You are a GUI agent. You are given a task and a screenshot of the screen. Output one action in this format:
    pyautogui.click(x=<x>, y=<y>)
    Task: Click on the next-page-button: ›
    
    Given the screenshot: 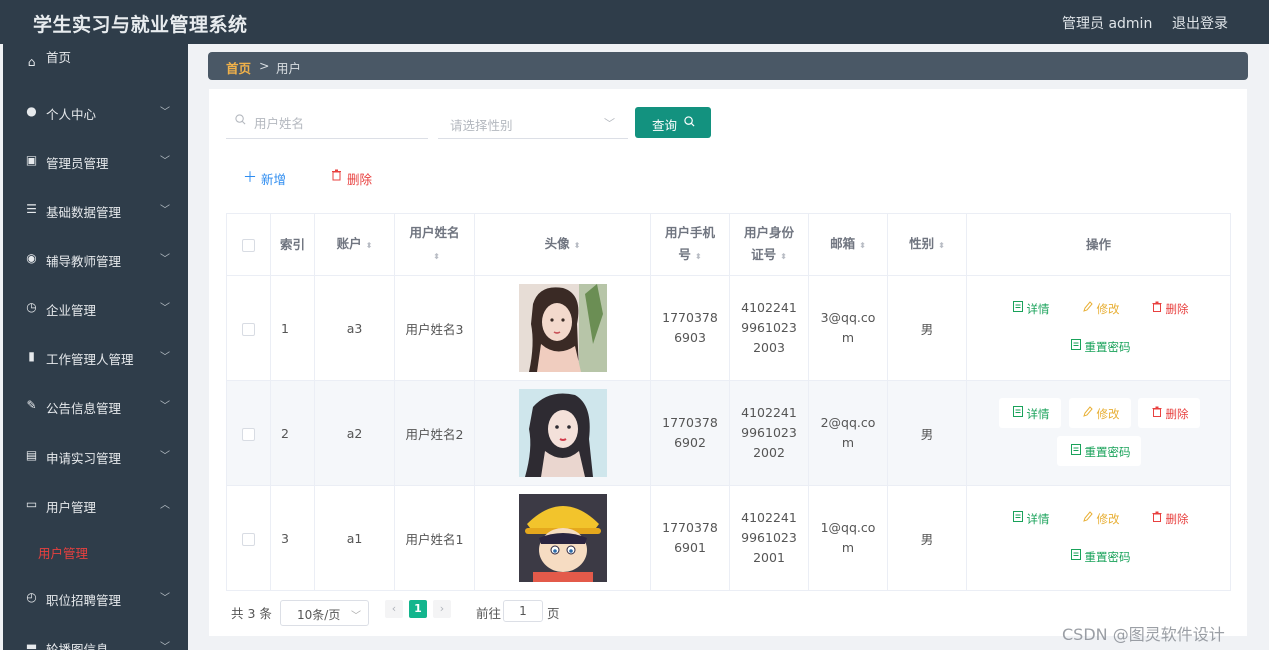 What is the action you would take?
    pyautogui.click(x=442, y=609)
    